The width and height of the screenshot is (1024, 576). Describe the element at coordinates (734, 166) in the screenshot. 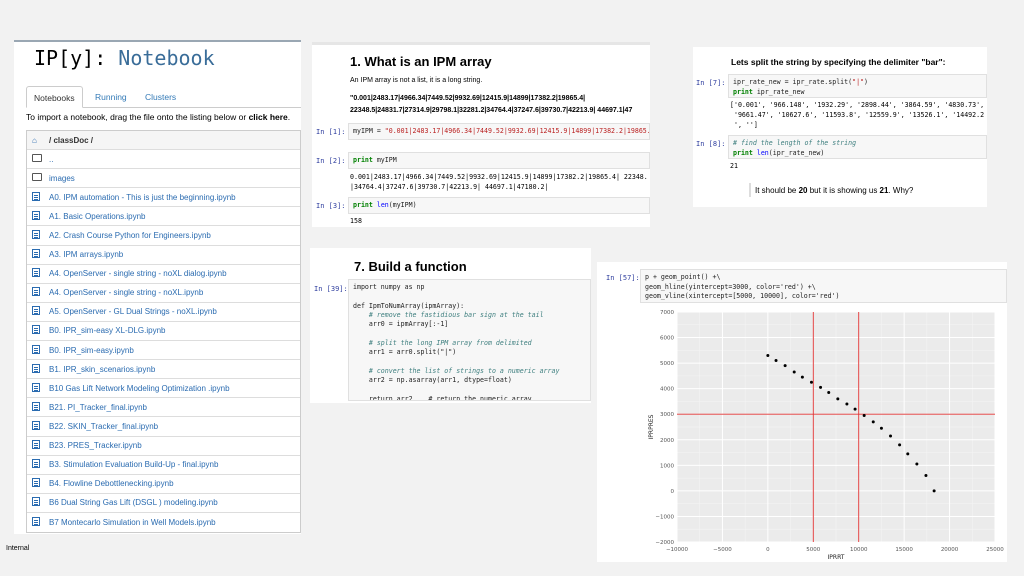

I see `output-value: 21` at that location.